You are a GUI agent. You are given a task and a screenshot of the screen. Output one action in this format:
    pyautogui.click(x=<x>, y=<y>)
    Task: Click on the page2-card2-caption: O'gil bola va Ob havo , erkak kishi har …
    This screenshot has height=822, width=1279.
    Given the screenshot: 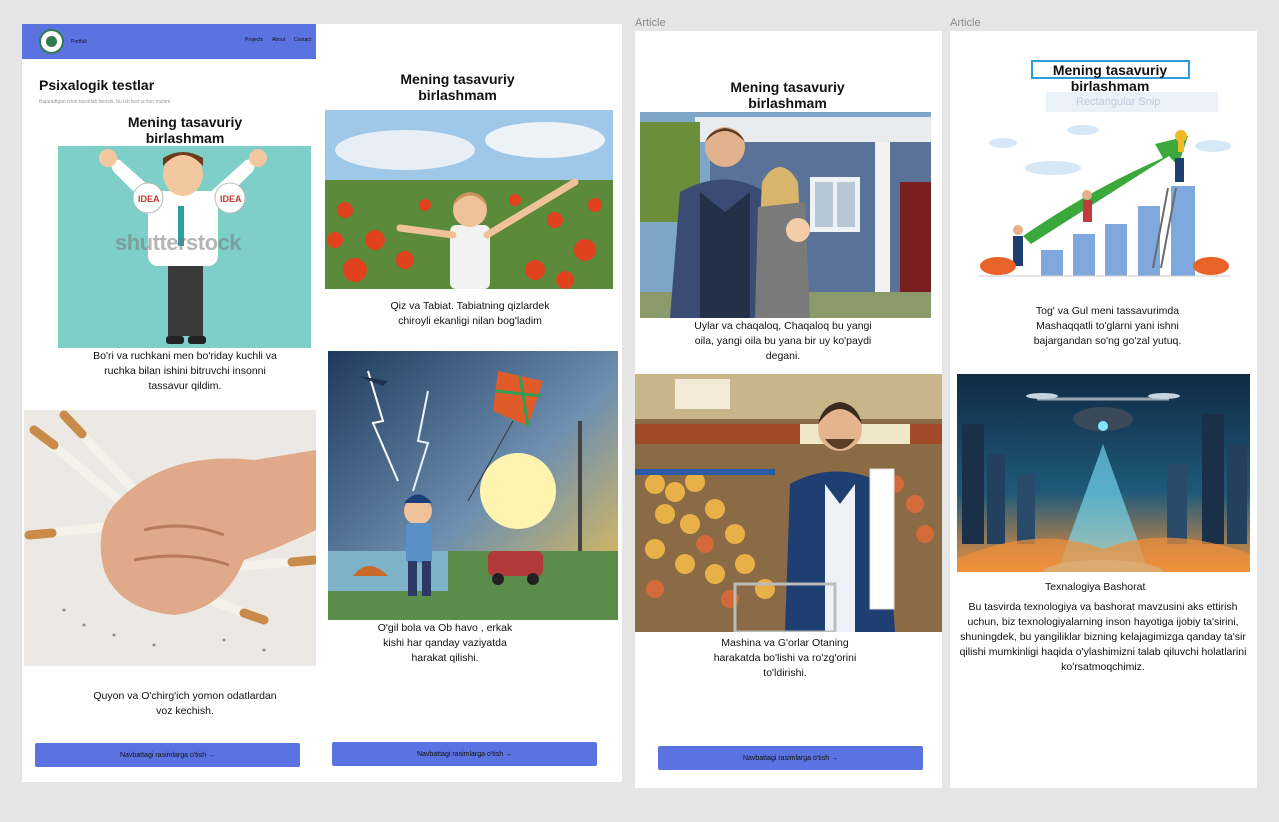 What is the action you would take?
    pyautogui.click(x=445, y=643)
    